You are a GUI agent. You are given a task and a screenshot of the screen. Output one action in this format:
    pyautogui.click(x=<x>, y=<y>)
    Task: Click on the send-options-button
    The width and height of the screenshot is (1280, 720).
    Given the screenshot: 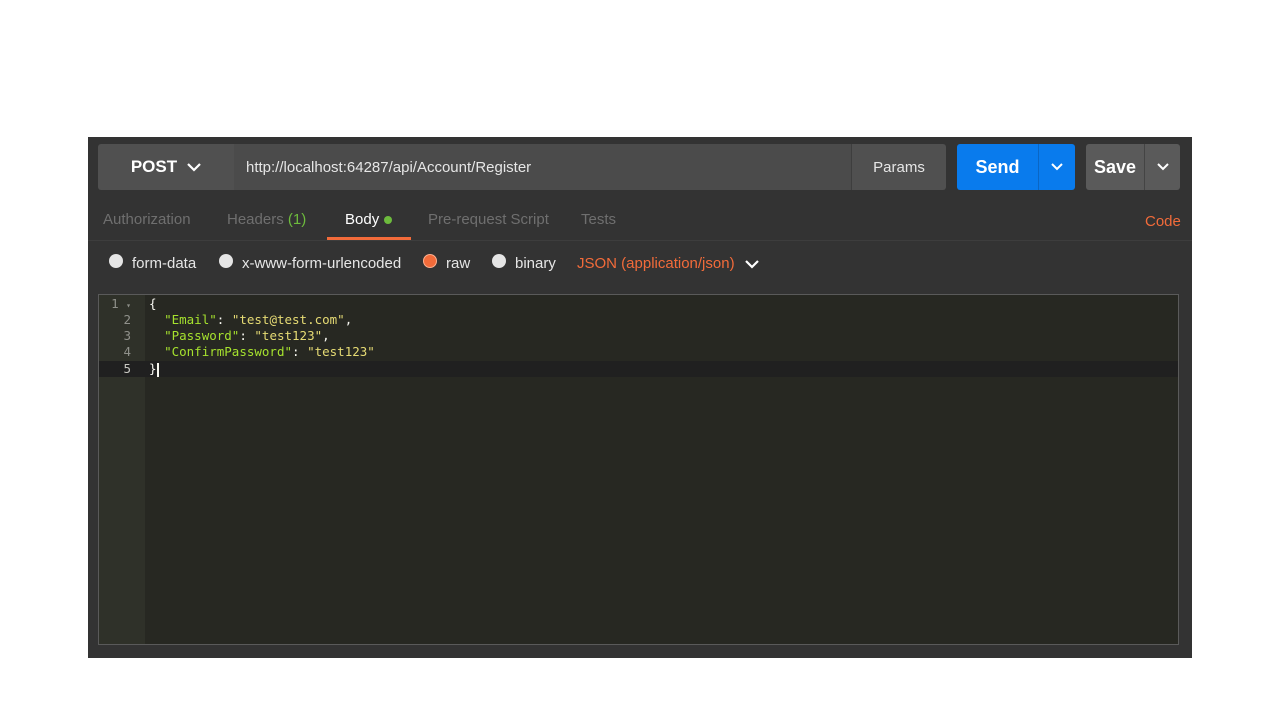 What is the action you would take?
    pyautogui.click(x=1056, y=167)
    